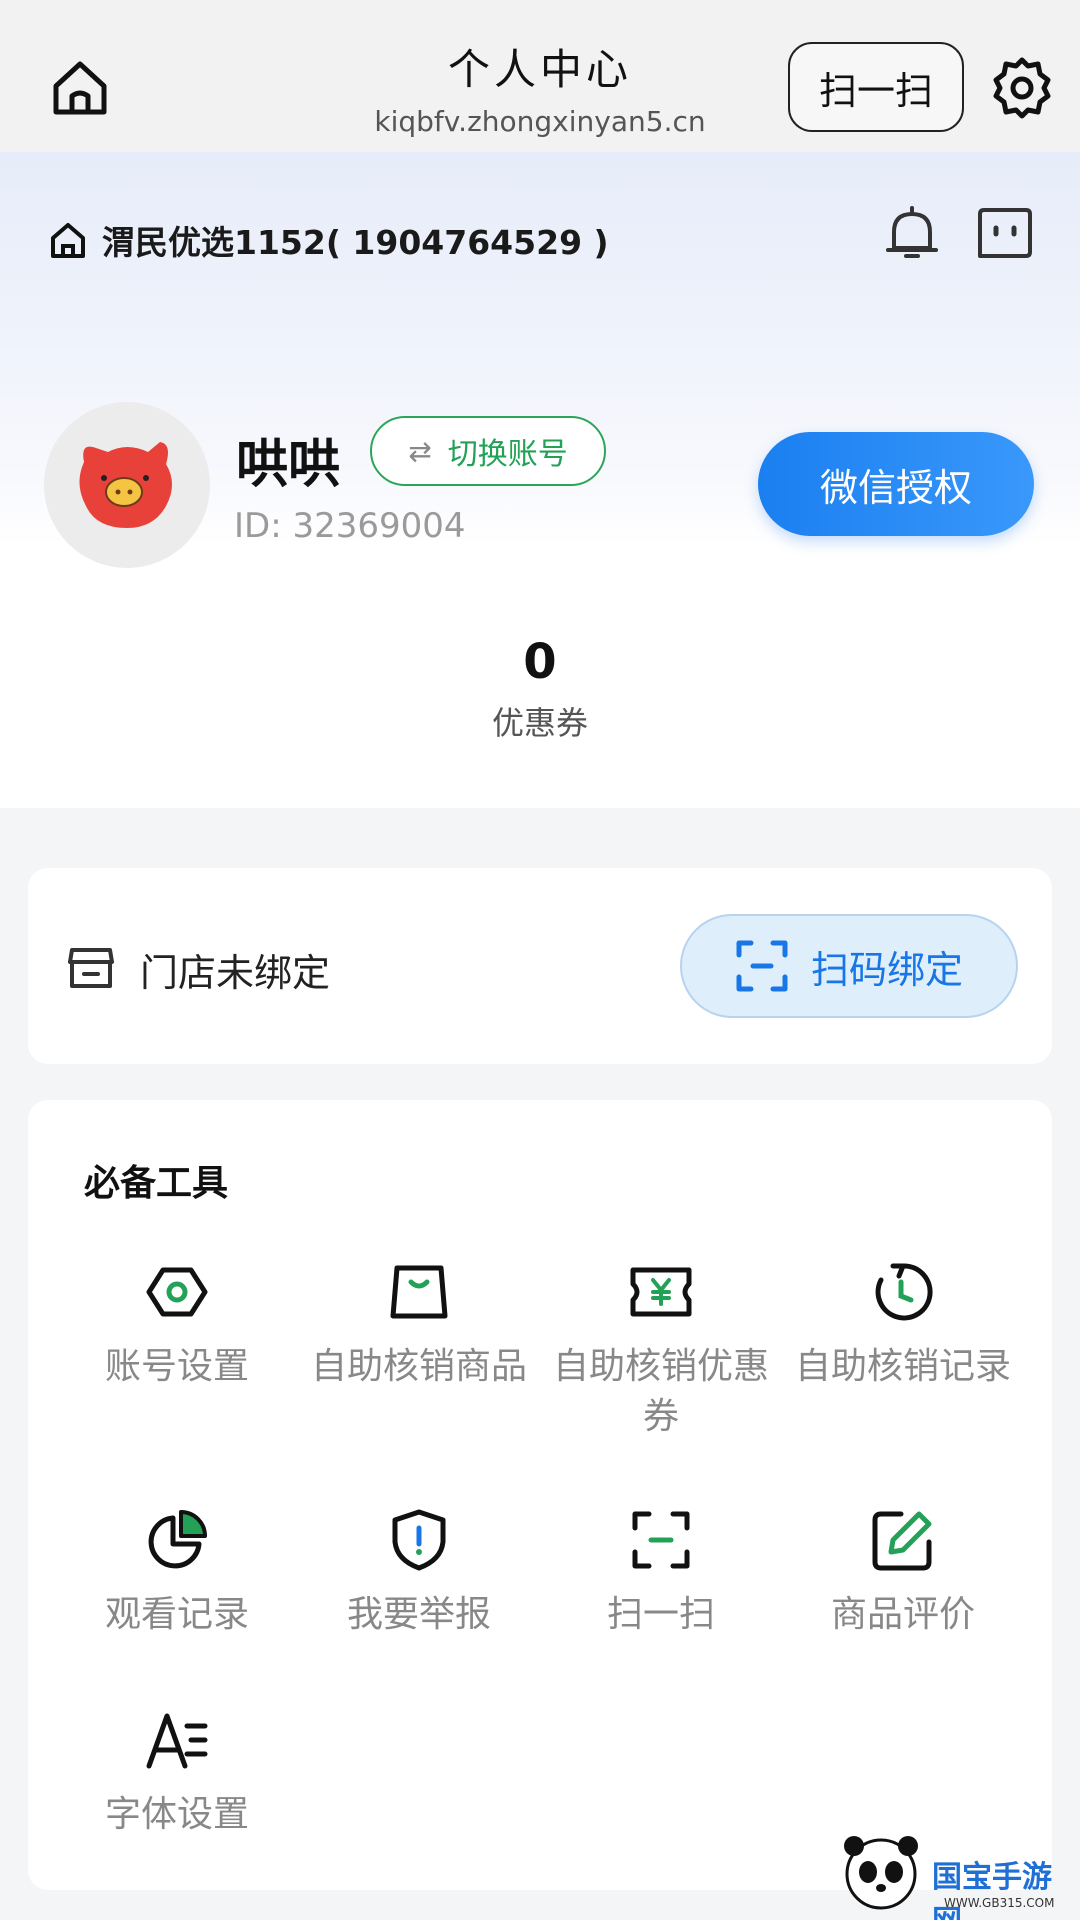 The image size is (1080, 1920). I want to click on watermark-subtext: WWW.GB315.COM, so click(999, 1903).